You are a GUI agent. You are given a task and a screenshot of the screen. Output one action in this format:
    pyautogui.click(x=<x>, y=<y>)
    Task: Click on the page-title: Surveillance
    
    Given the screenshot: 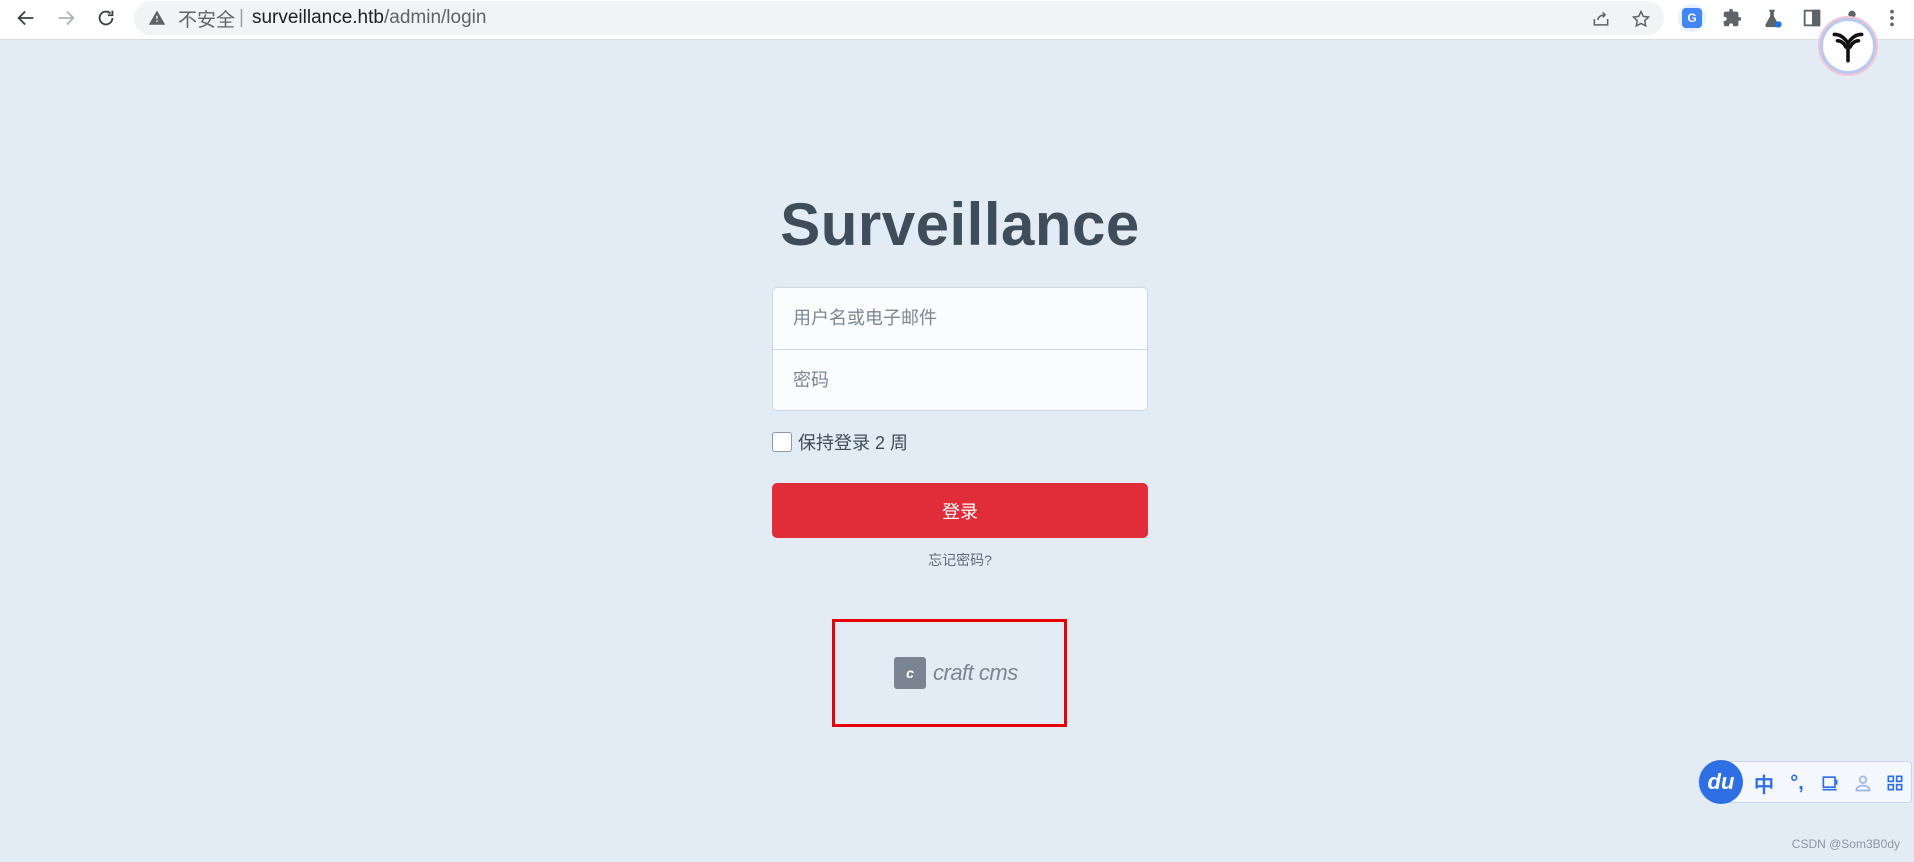 What is the action you would take?
    pyautogui.click(x=960, y=224)
    